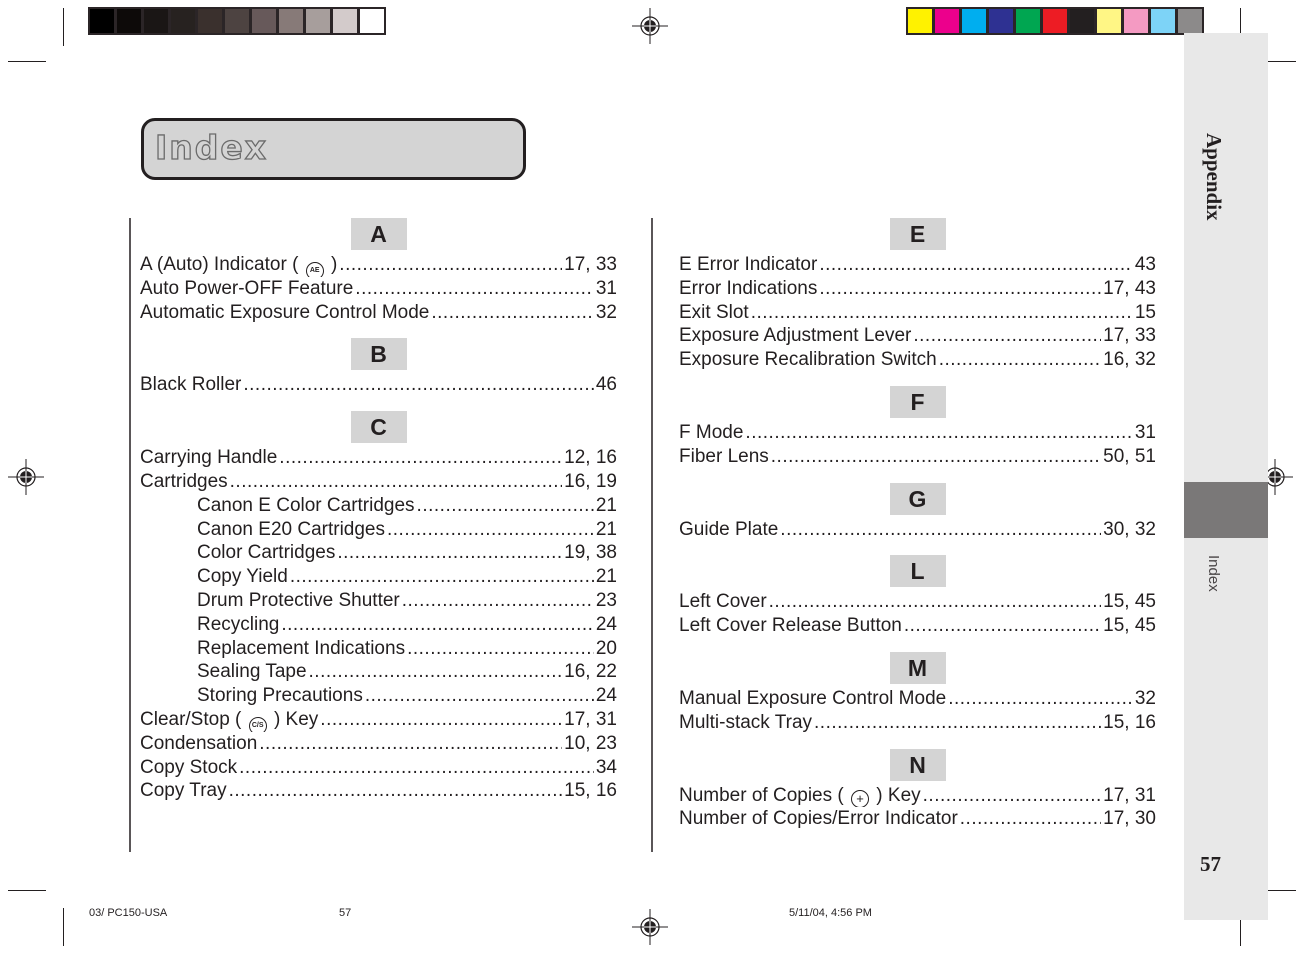 Image resolution: width=1303 pixels, height=954 pixels. Describe the element at coordinates (257, 724) in the screenshot. I see `clear-stop-key-icon: C/S` at that location.